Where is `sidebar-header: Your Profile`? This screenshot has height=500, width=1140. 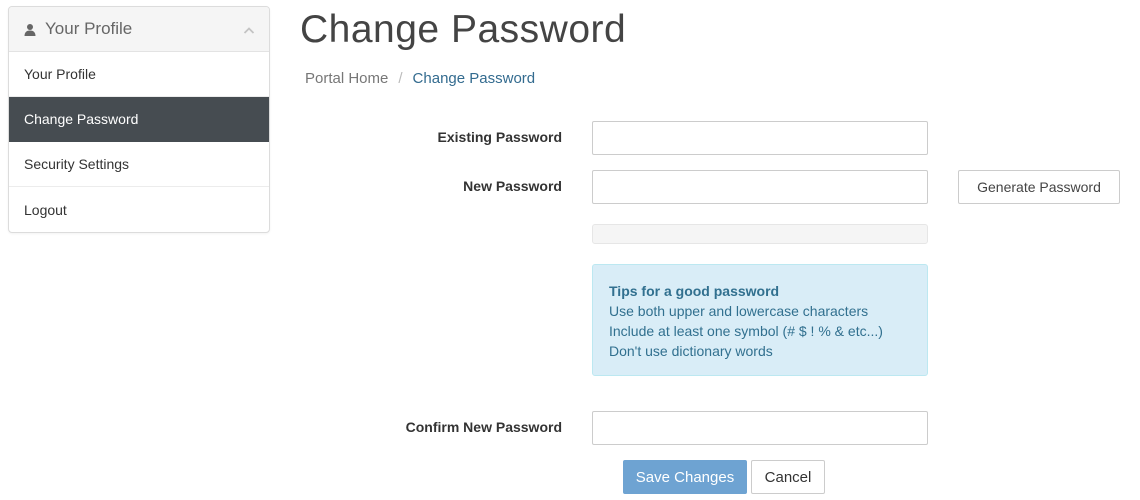
sidebar-header: Your Profile is located at coordinates (139, 29).